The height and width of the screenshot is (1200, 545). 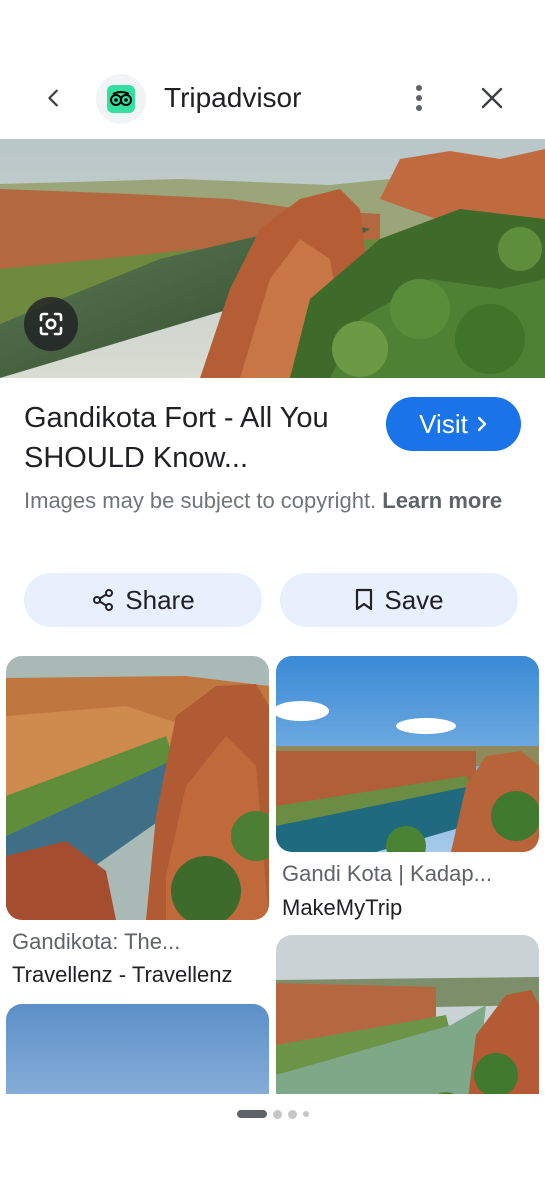 I want to click on related-source-2: MakeMyTrip, so click(x=342, y=908).